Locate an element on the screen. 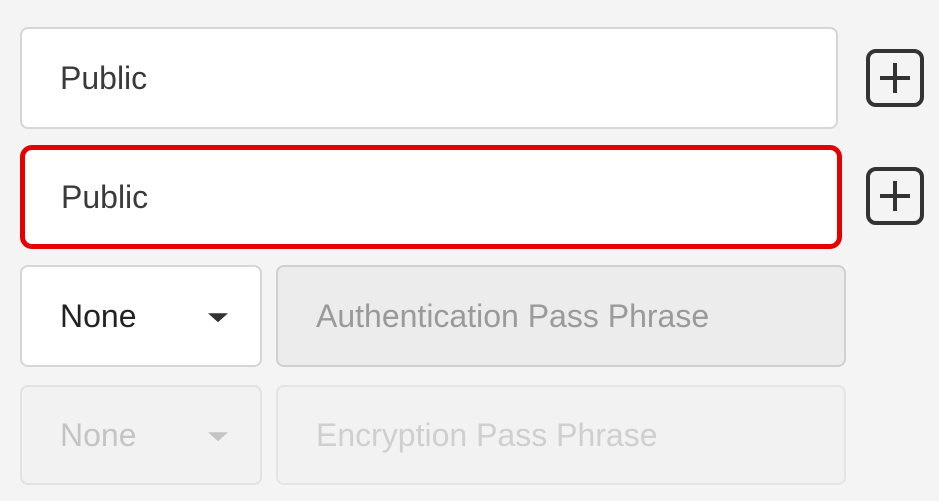 This screenshot has width=939, height=501. encryption-pass-phrase-input: Encryption Pass Phrase is located at coordinates (561, 435).